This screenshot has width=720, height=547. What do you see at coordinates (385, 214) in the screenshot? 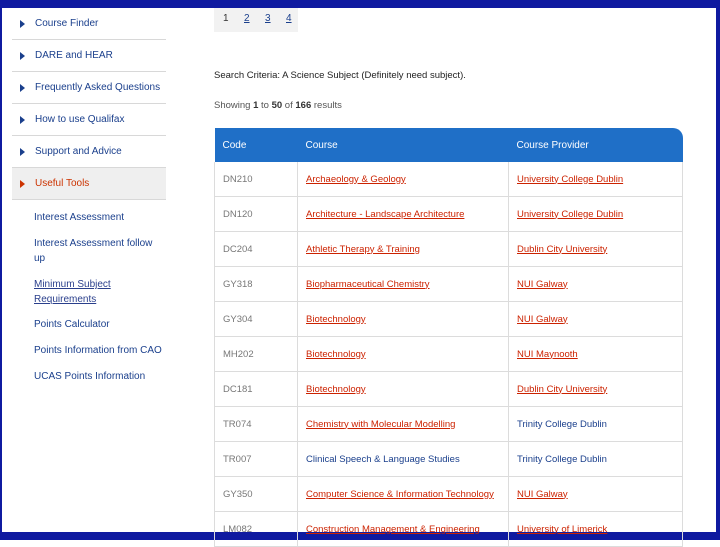
I see `course-link: Architecture - Landscape Architecture` at bounding box center [385, 214].